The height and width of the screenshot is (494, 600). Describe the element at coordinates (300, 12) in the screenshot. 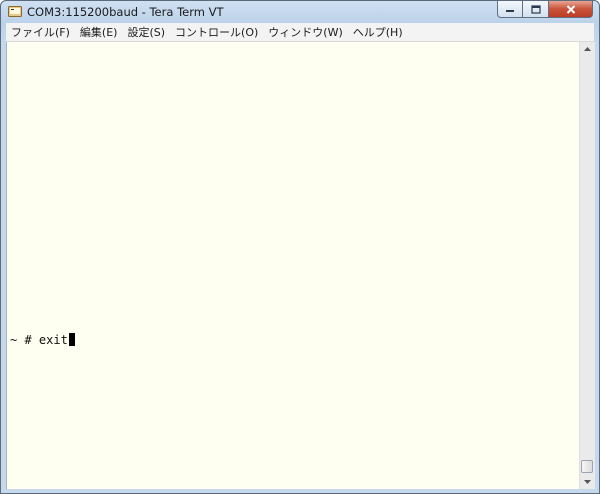

I see `title-bar: COM3:115200baud - Tera Term VT` at that location.